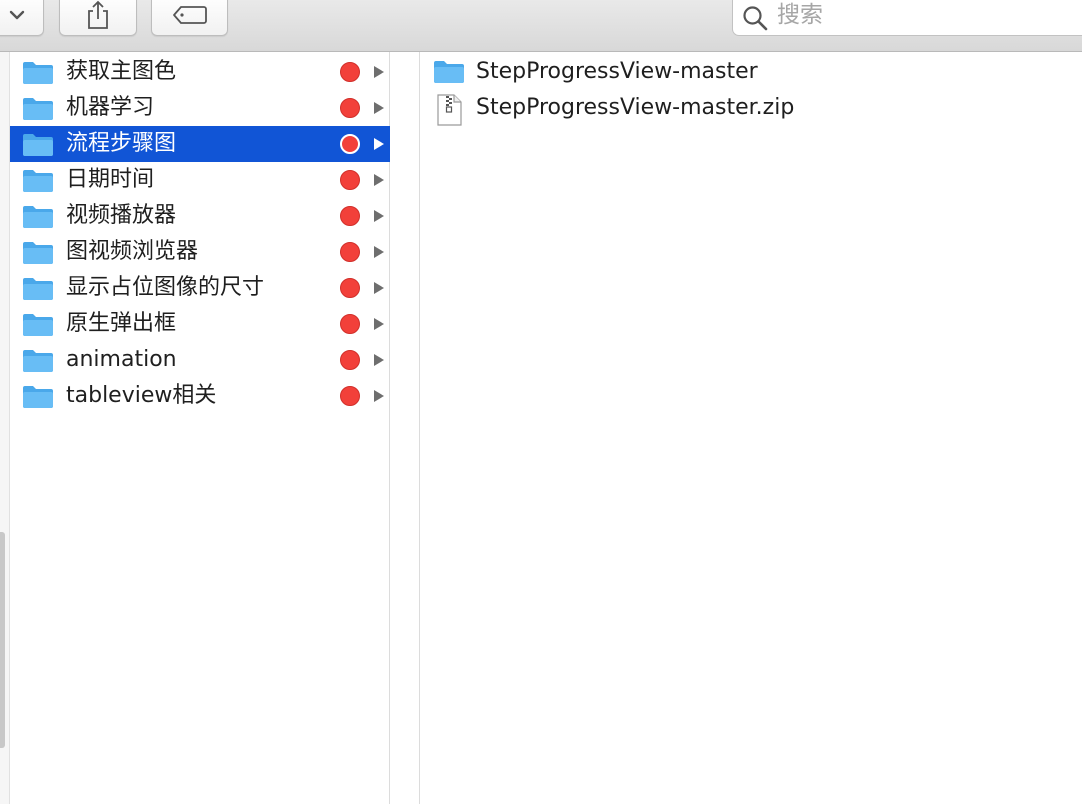 Image resolution: width=1082 pixels, height=804 pixels. What do you see at coordinates (110, 107) in the screenshot?
I see `folder-label: 机器学习` at bounding box center [110, 107].